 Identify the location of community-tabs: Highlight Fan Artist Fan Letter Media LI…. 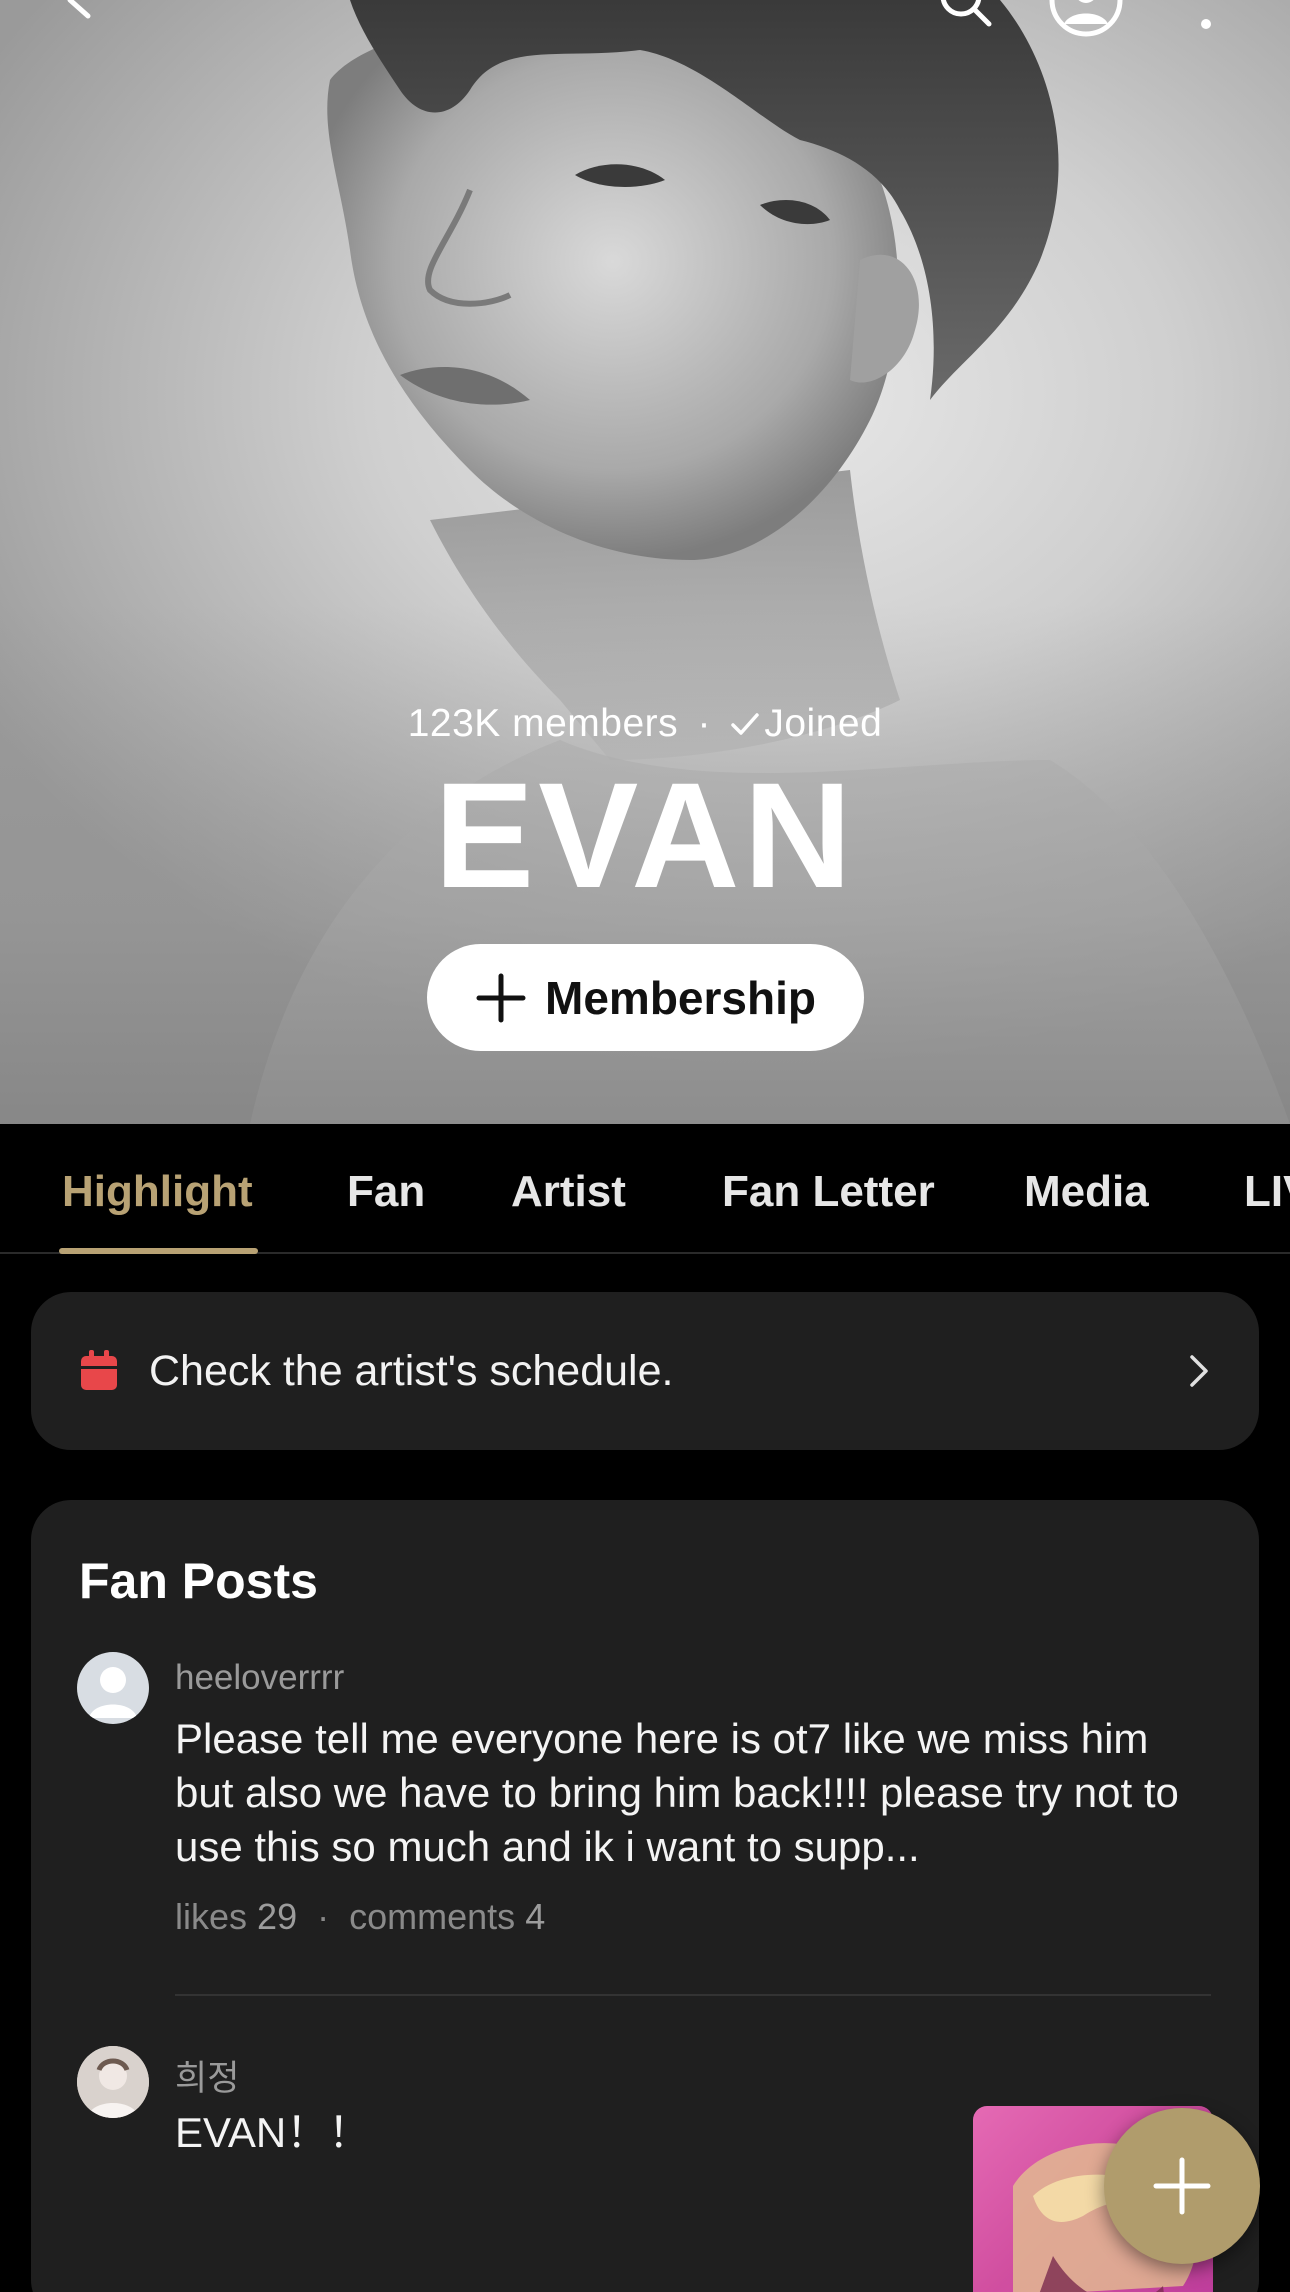
(645, 1189).